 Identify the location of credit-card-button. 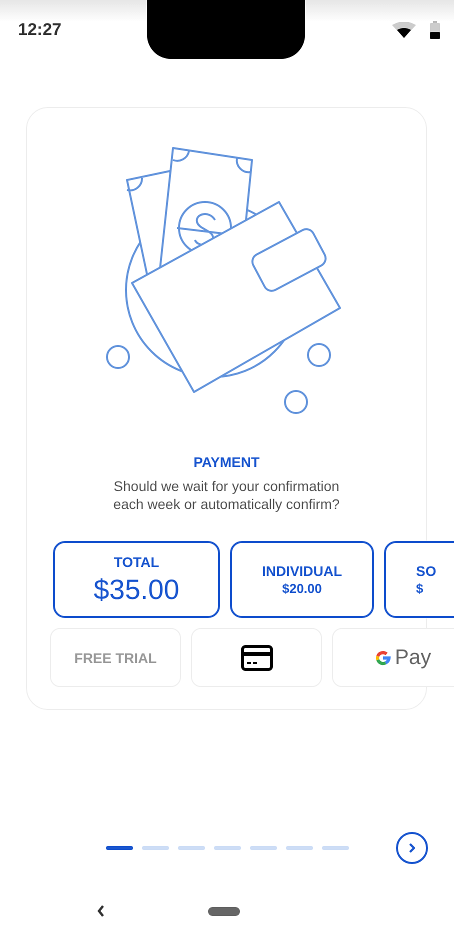
(256, 657).